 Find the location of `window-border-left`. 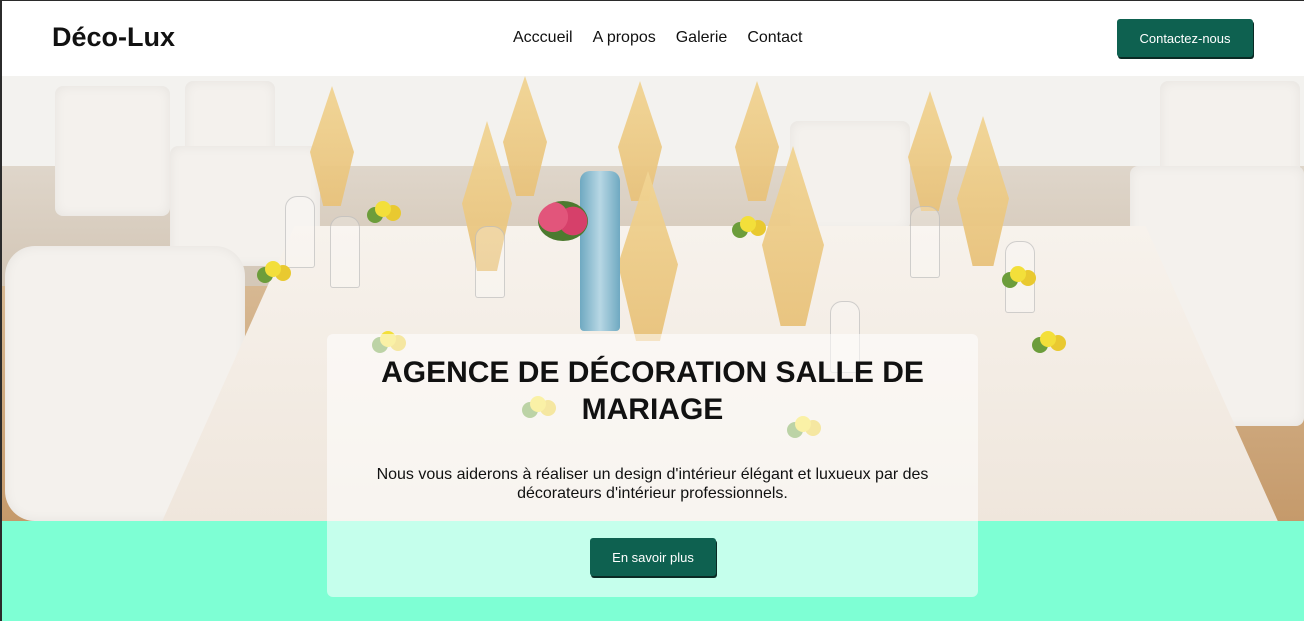

window-border-left is located at coordinates (1, 310).